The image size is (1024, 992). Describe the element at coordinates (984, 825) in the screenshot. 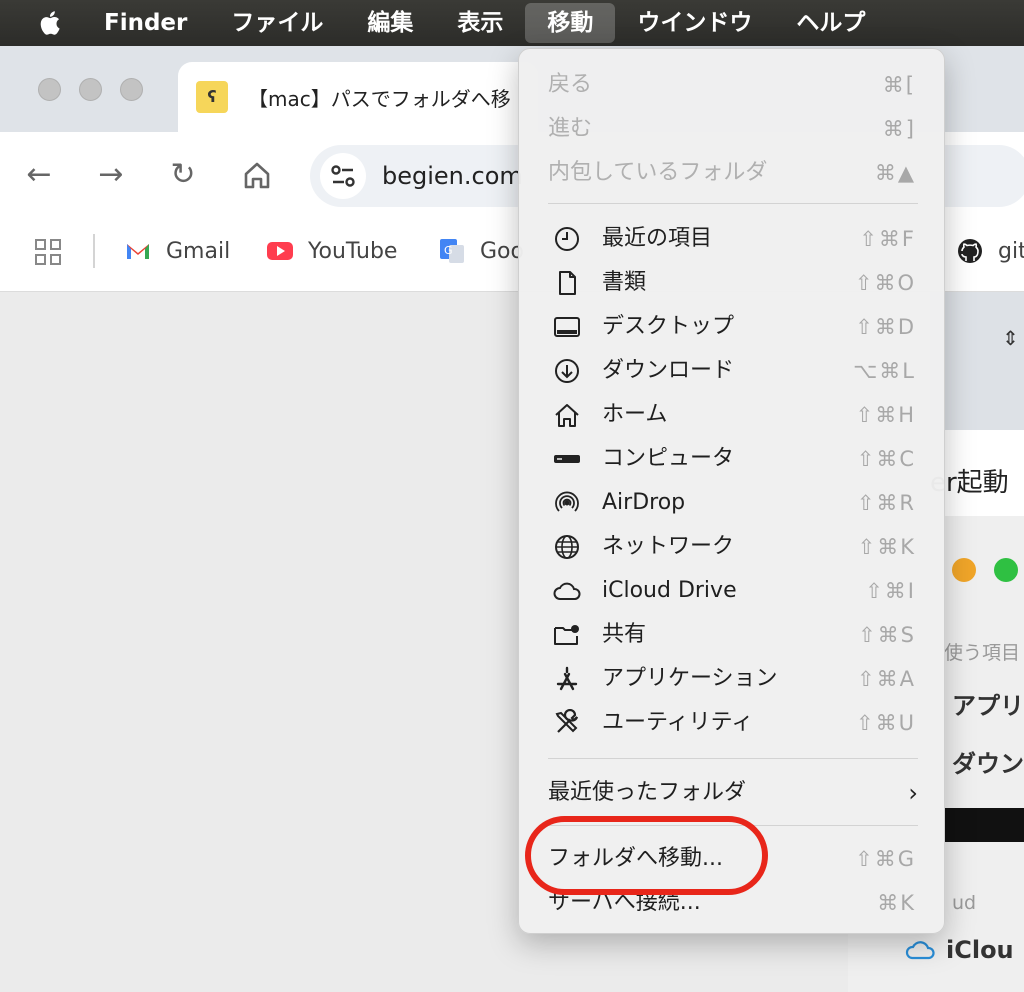

I see `finder-black-bar` at that location.